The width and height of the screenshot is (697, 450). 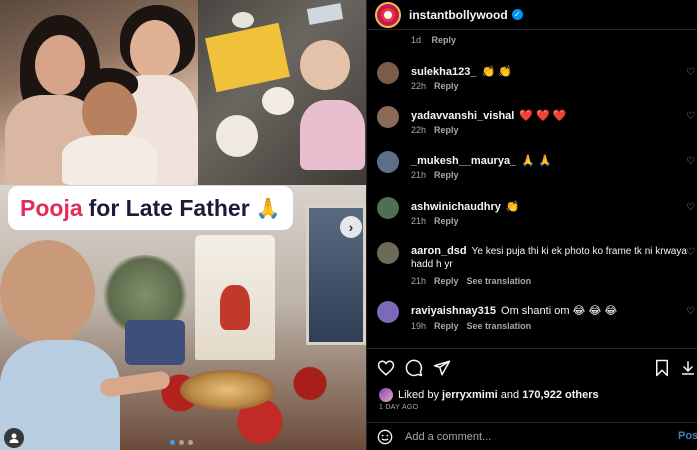 I want to click on post-button: Post, so click(x=687, y=436).